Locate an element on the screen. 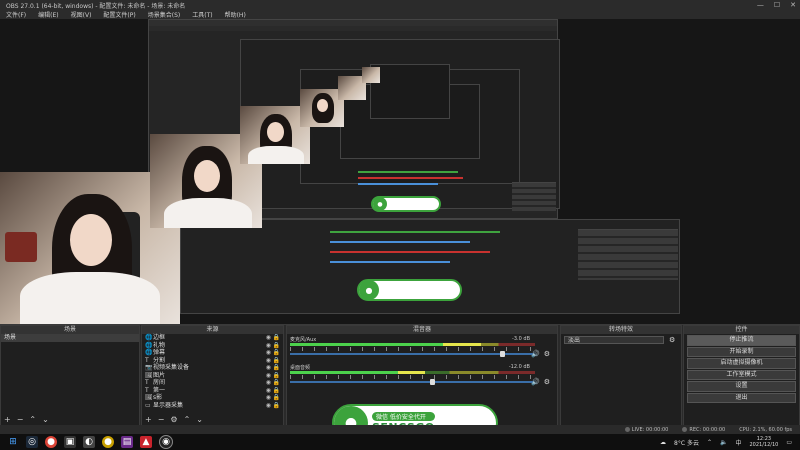  watermark-small: ● is located at coordinates (406, 204).